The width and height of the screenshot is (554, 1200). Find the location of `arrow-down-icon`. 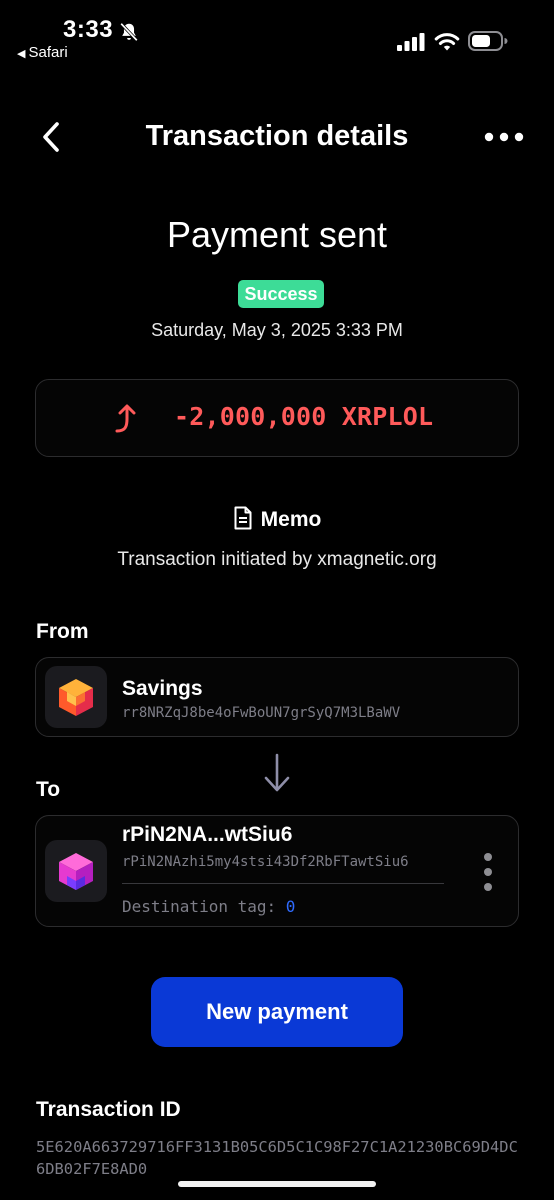

arrow-down-icon is located at coordinates (277, 772).